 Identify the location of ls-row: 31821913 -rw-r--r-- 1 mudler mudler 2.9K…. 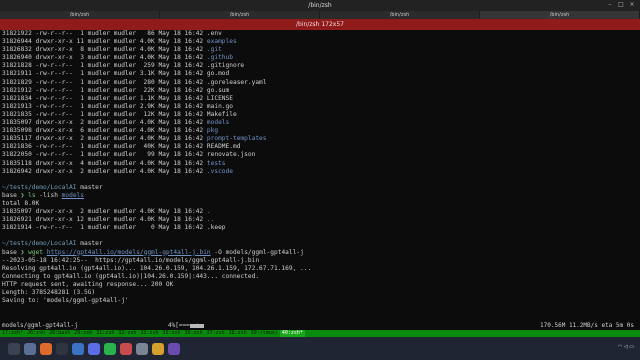
(320, 107).